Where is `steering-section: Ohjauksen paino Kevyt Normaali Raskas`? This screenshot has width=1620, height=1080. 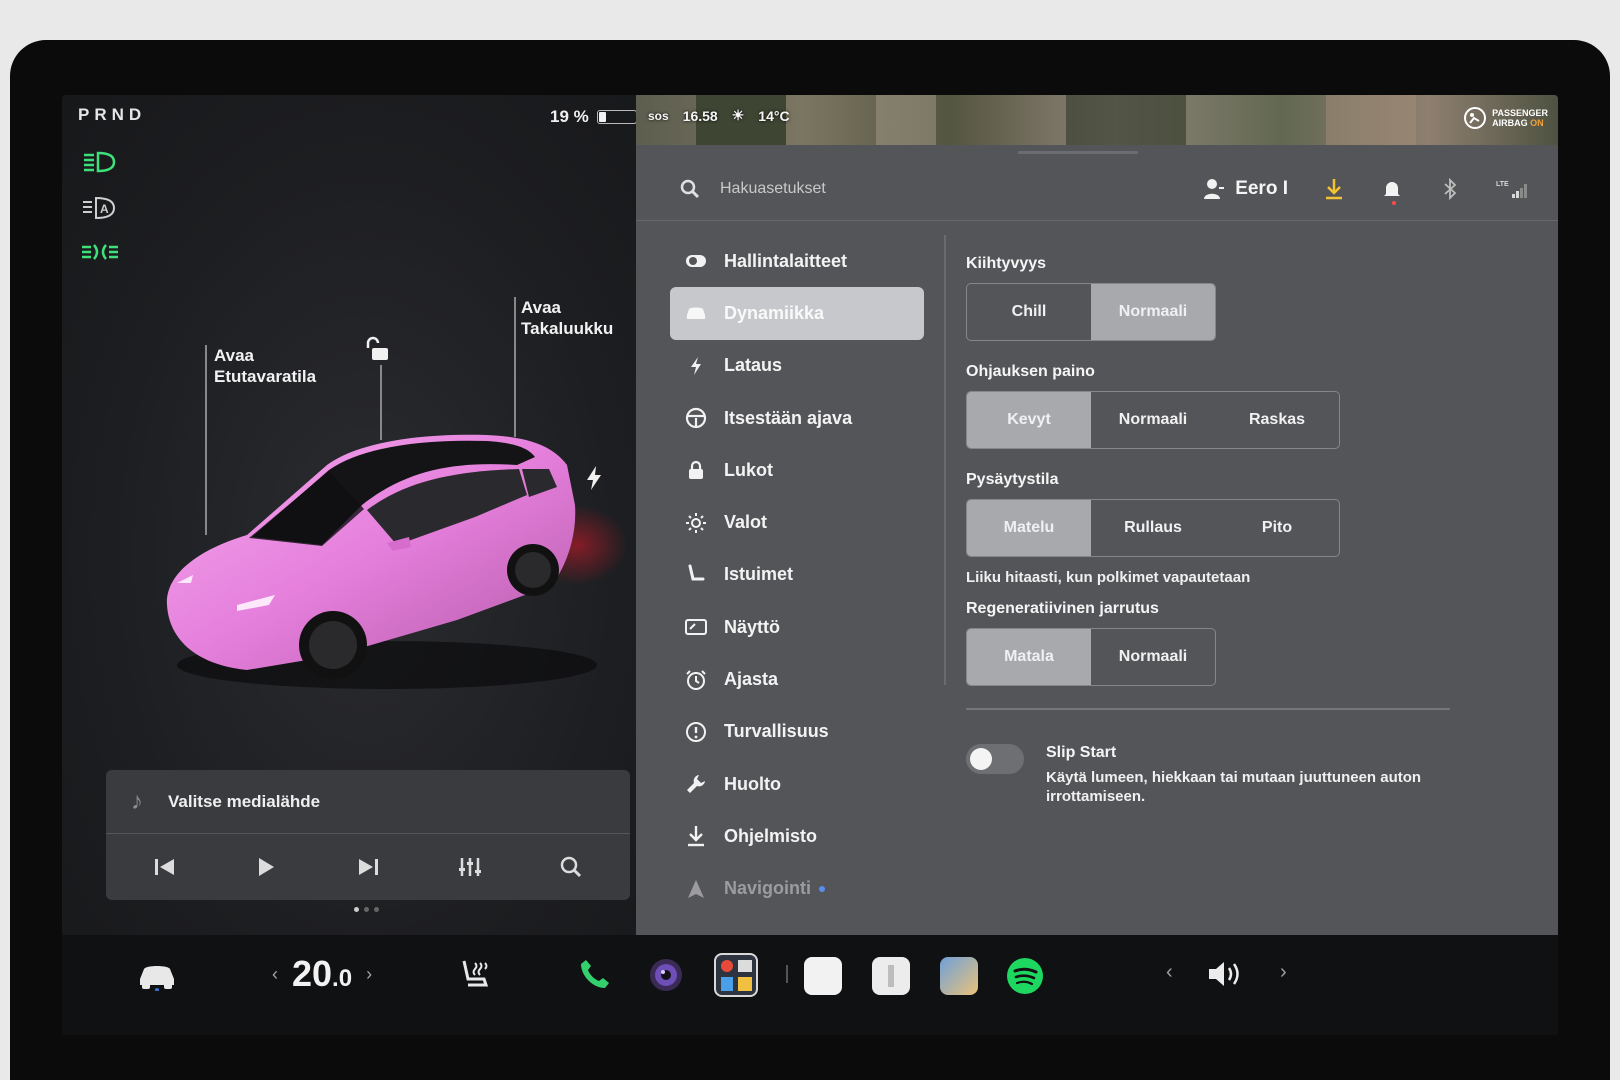 steering-section: Ohjauksen paino Kevyt Normaali Raskas is located at coordinates (1246, 406).